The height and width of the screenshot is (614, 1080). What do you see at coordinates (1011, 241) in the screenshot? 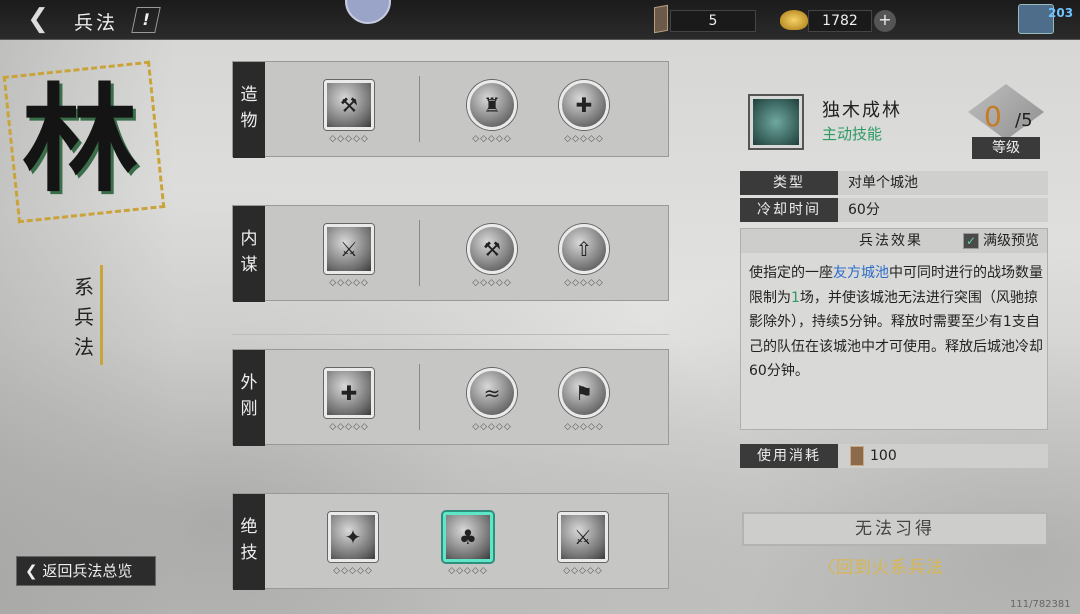
I see `max-preview-label: 满级预览` at bounding box center [1011, 241].